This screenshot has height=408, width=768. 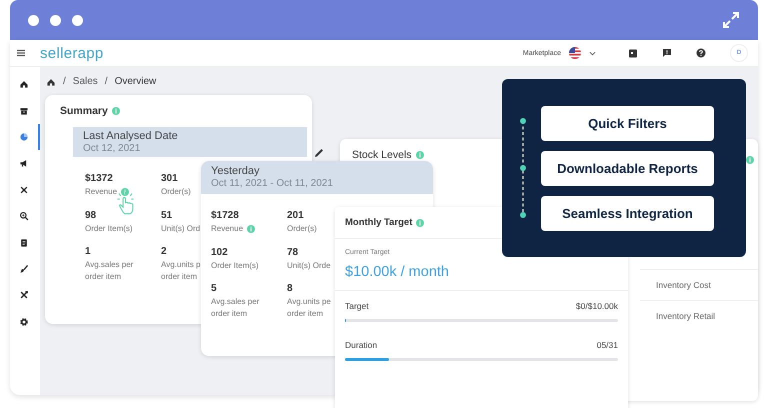 What do you see at coordinates (575, 53) in the screenshot?
I see `flag-icon` at bounding box center [575, 53].